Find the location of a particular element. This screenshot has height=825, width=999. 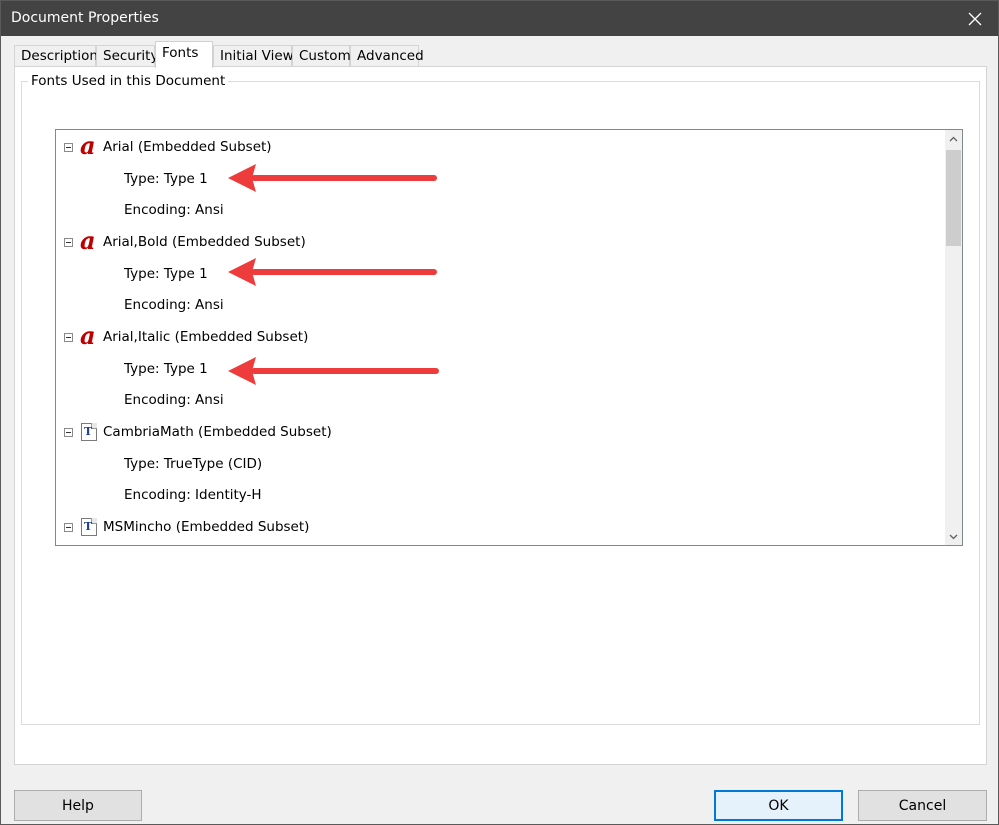

annotation-arrows is located at coordinates (333, 274).